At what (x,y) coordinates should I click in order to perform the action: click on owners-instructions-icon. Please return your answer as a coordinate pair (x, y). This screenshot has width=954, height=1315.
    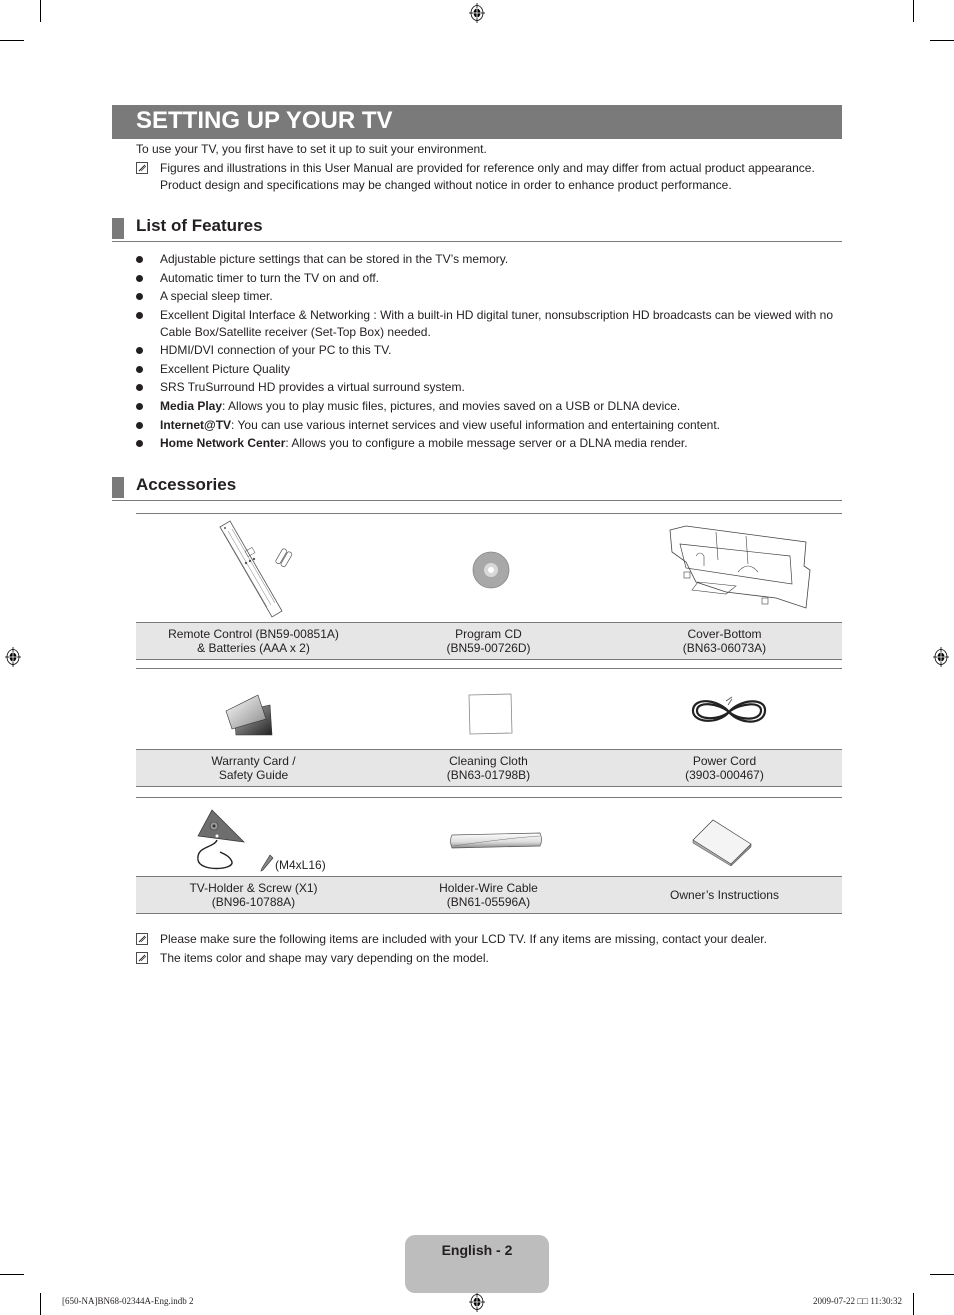
    Looking at the image, I should click on (722, 842).